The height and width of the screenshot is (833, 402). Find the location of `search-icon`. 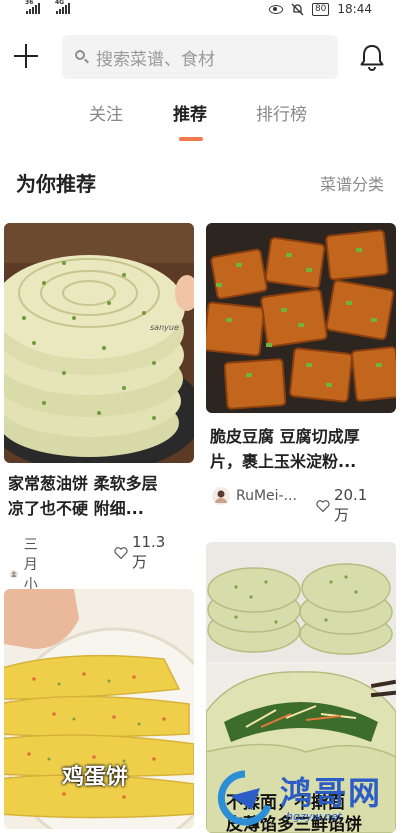

search-icon is located at coordinates (82, 57).